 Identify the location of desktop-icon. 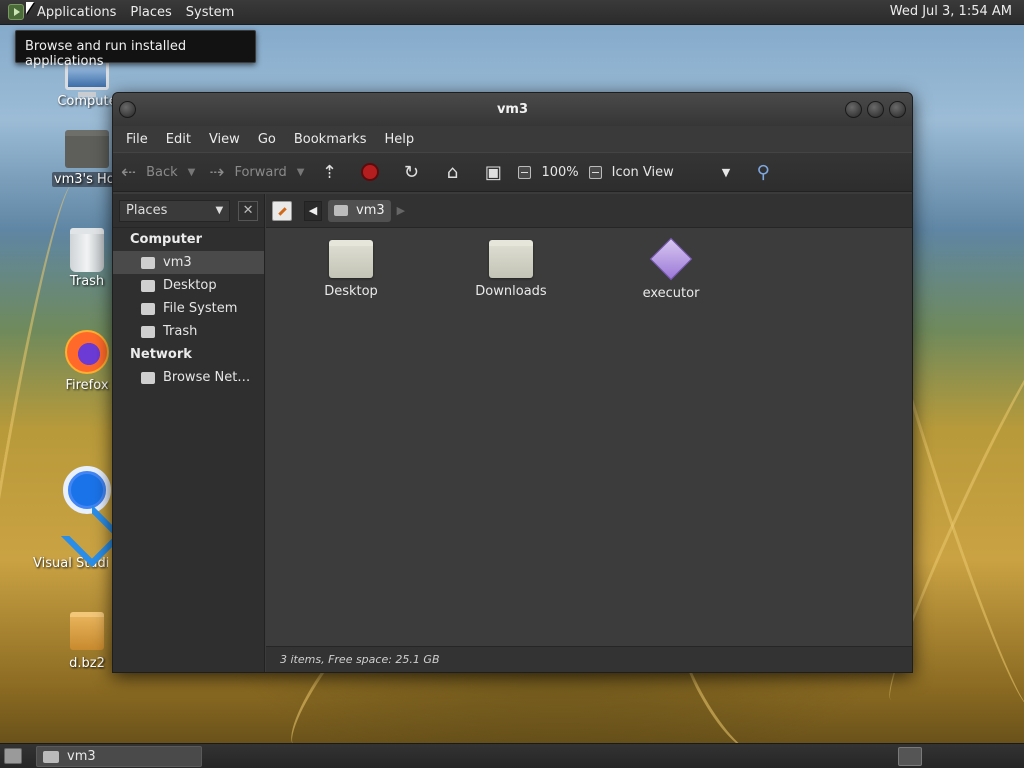
(148, 285).